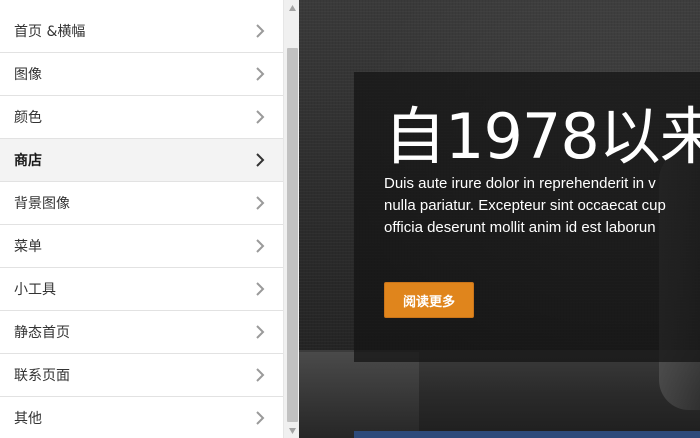  I want to click on panel-item-homepage-banner: 首页 &横幅, so click(141, 31).